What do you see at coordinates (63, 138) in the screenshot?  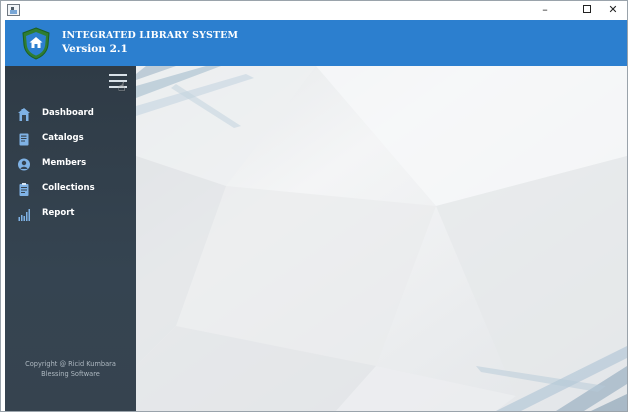 I see `sidebar-item-label: Catalogs` at bounding box center [63, 138].